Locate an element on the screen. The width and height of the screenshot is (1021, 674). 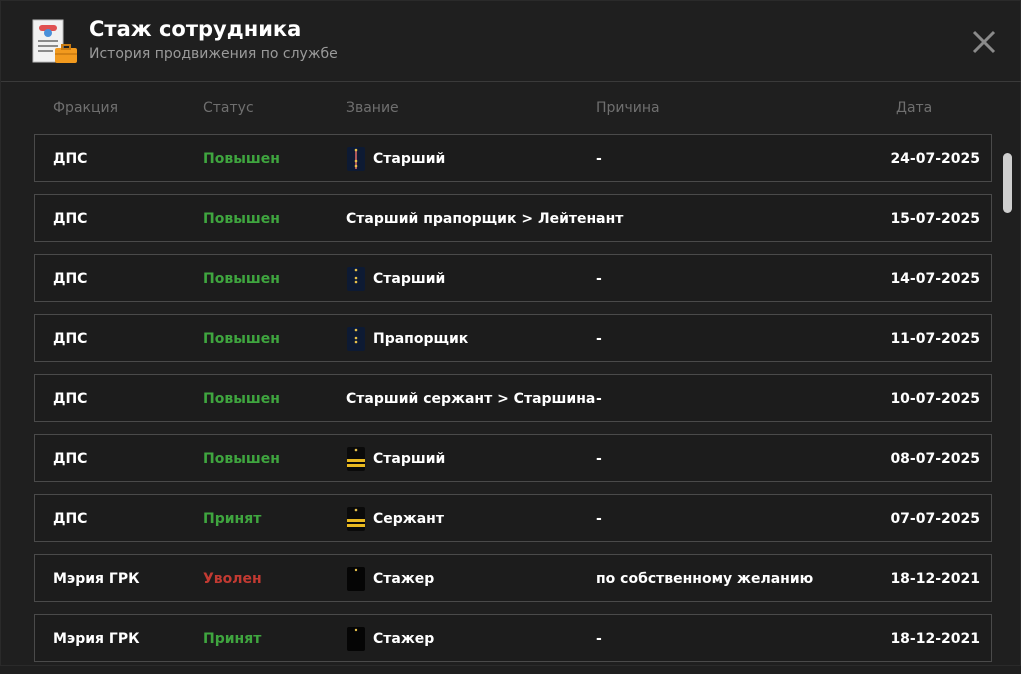
rank-cell: Старший прапорщик > Лейтенант is located at coordinates (484, 219).